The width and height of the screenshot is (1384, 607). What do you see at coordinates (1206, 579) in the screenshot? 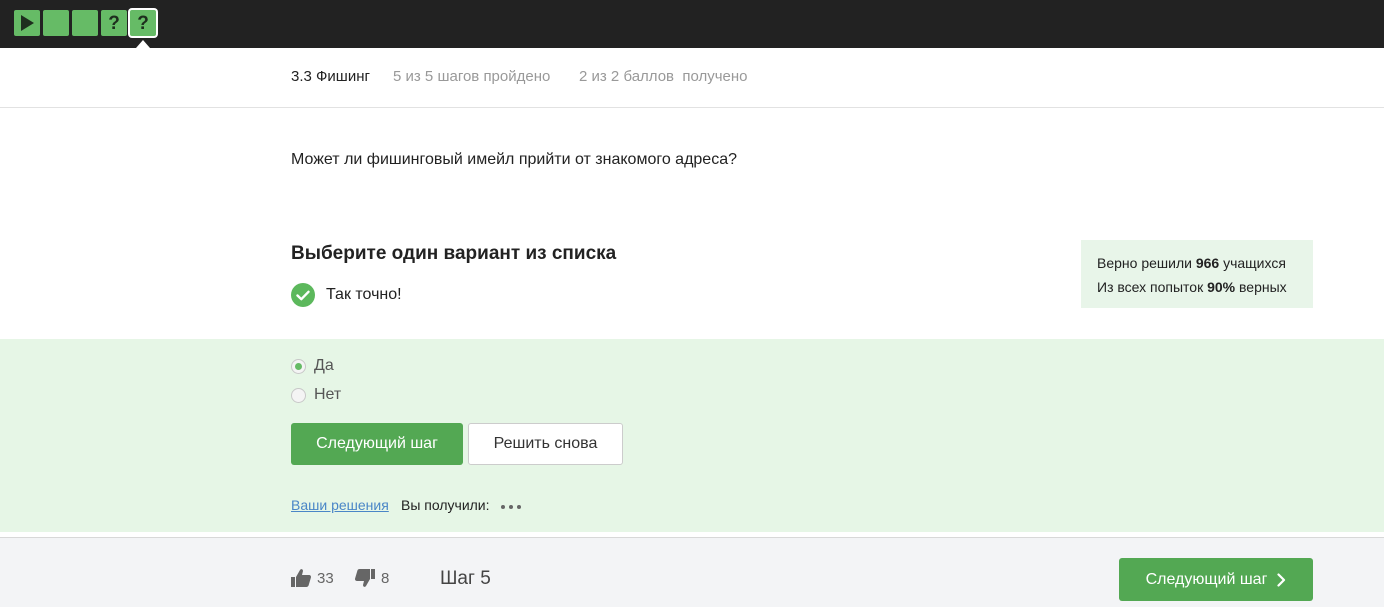
I see `footer-next-label: Следующий шаг` at bounding box center [1206, 579].